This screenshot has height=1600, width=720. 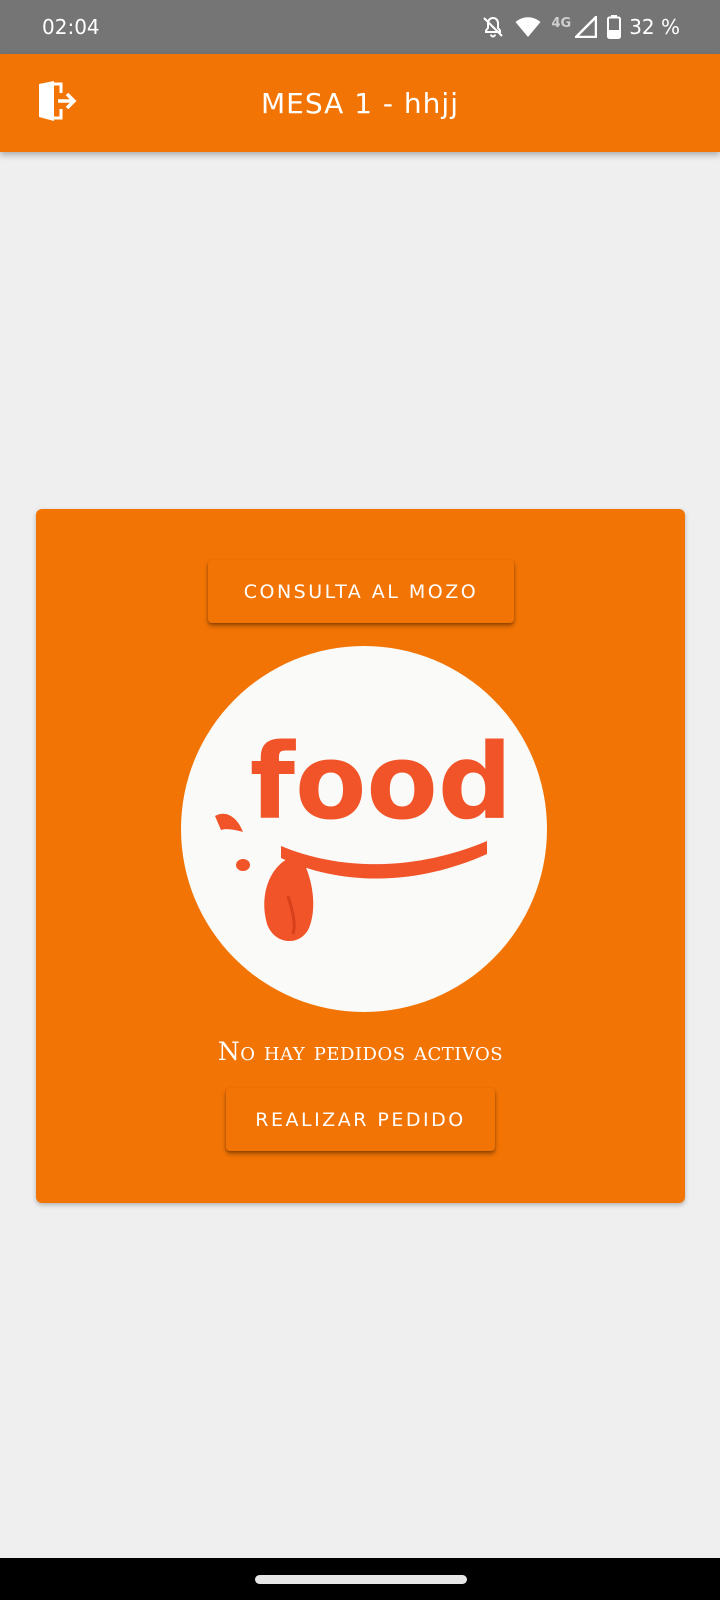 I want to click on notifications-off-icon, so click(x=493, y=27).